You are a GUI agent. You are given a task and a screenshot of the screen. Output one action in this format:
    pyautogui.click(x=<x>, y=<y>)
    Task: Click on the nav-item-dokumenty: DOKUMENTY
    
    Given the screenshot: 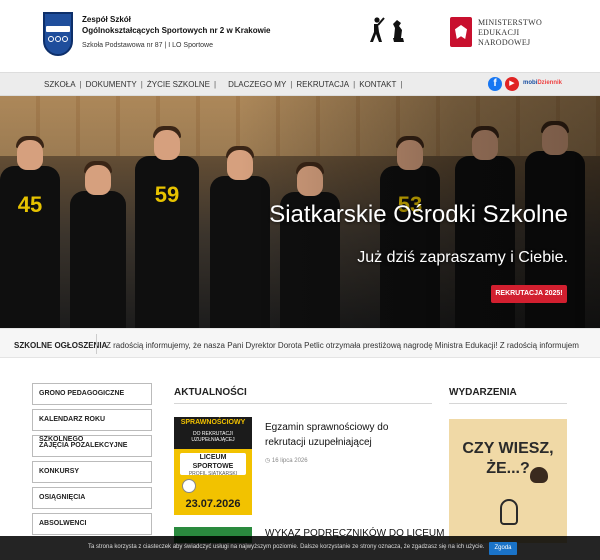 What is the action you would take?
    pyautogui.click(x=111, y=84)
    